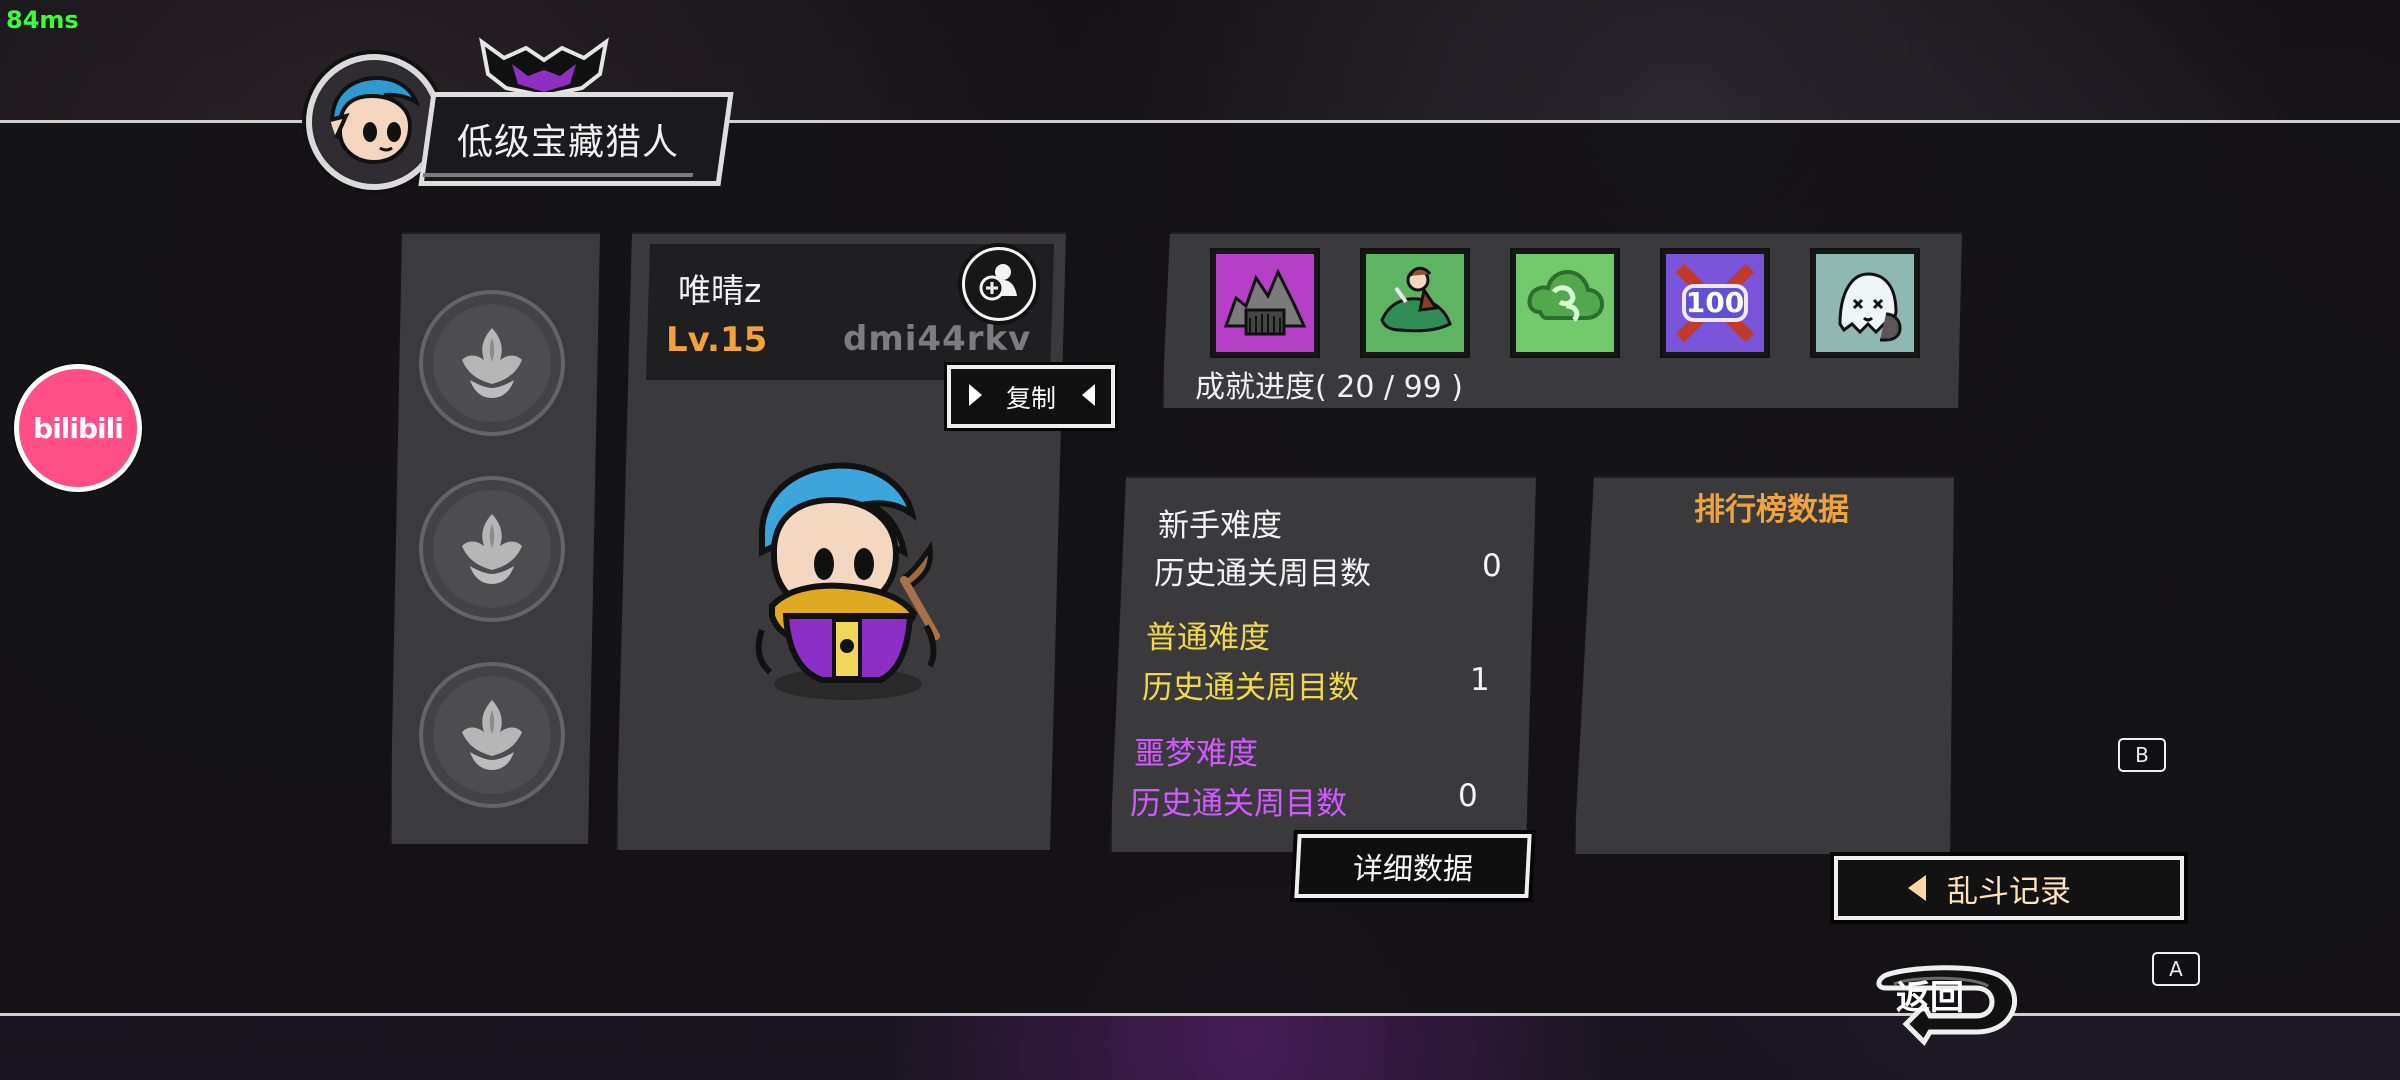 This screenshot has width=2400, height=1080. I want to click on player-id: dmi44rkv, so click(937, 339).